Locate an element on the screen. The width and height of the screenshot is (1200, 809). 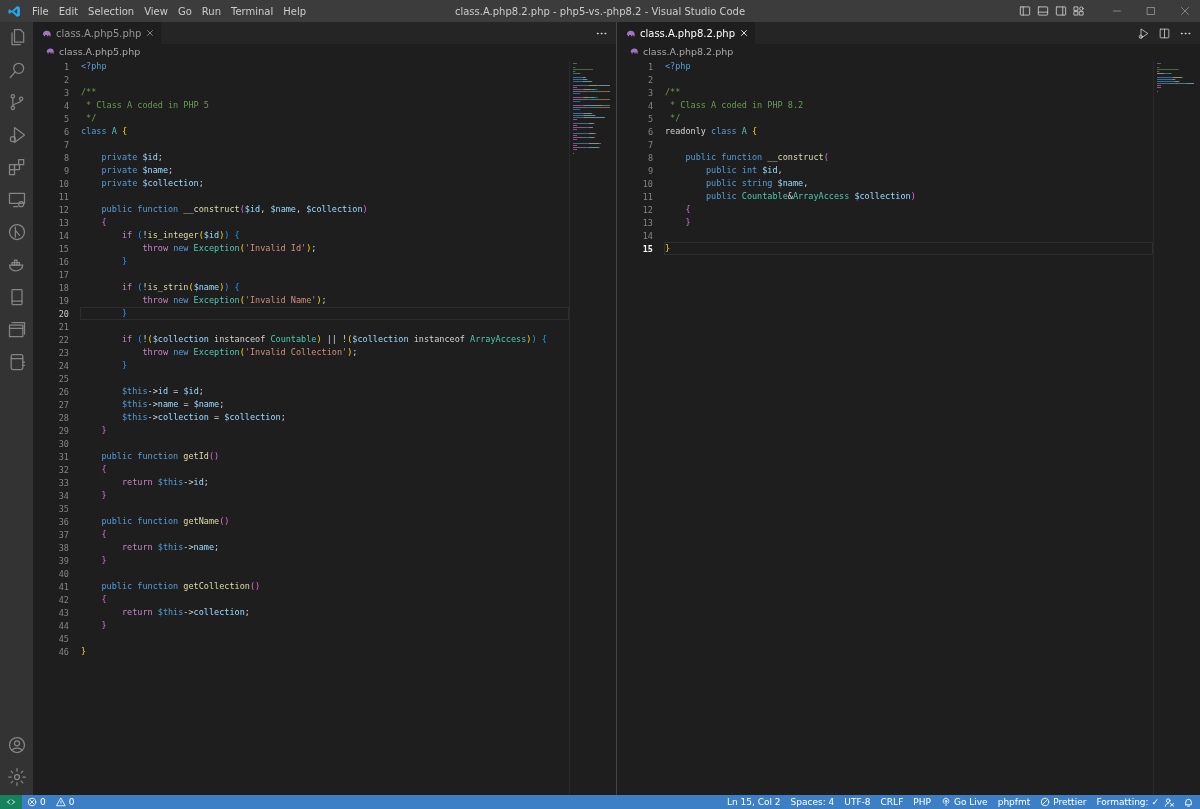
menu-item: Help is located at coordinates (295, 11).